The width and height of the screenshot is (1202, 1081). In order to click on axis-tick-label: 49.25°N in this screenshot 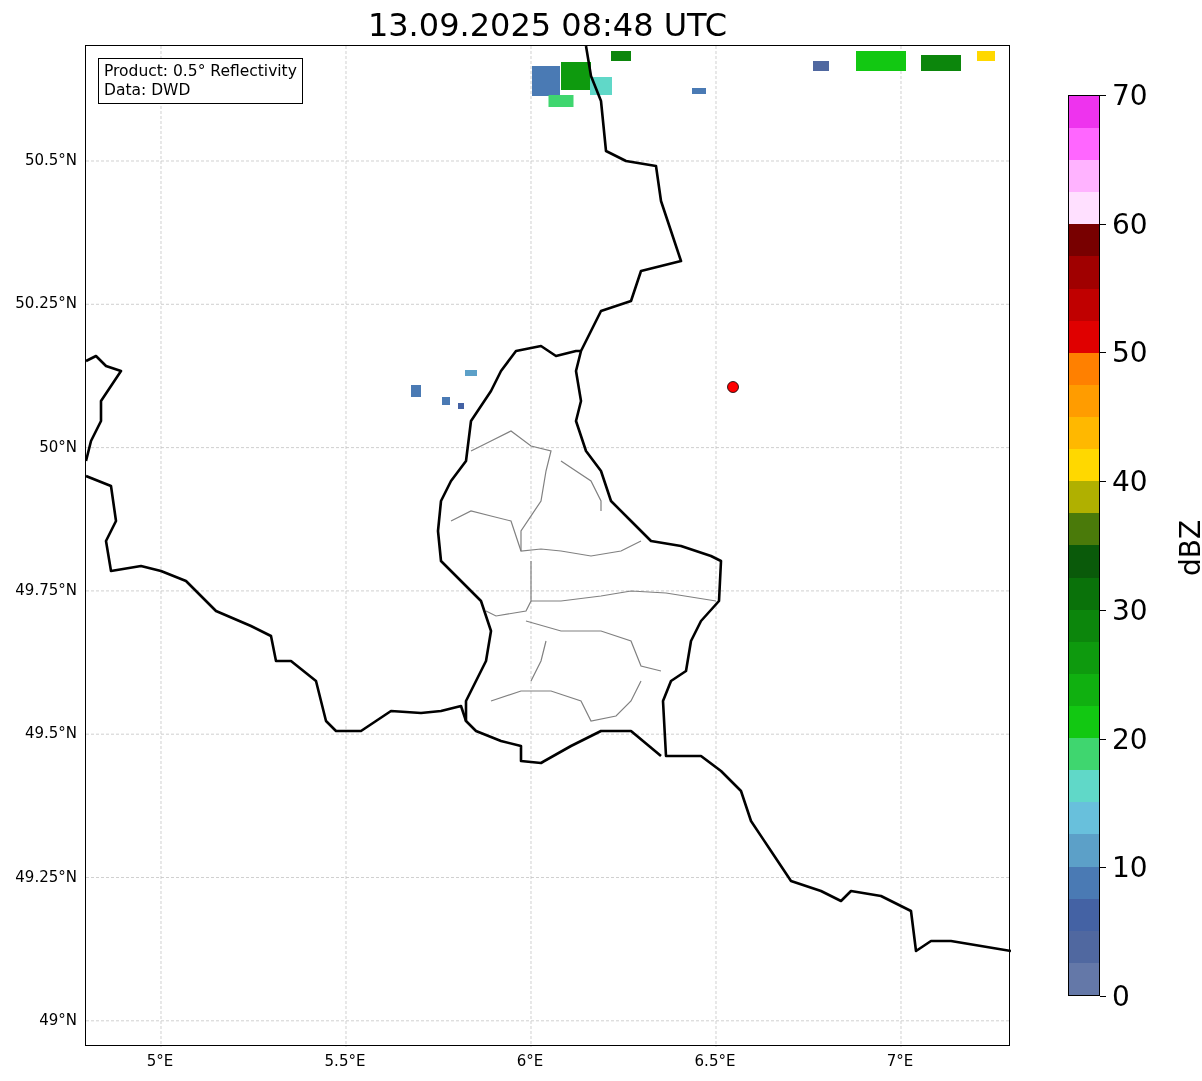, I will do `click(46, 876)`.